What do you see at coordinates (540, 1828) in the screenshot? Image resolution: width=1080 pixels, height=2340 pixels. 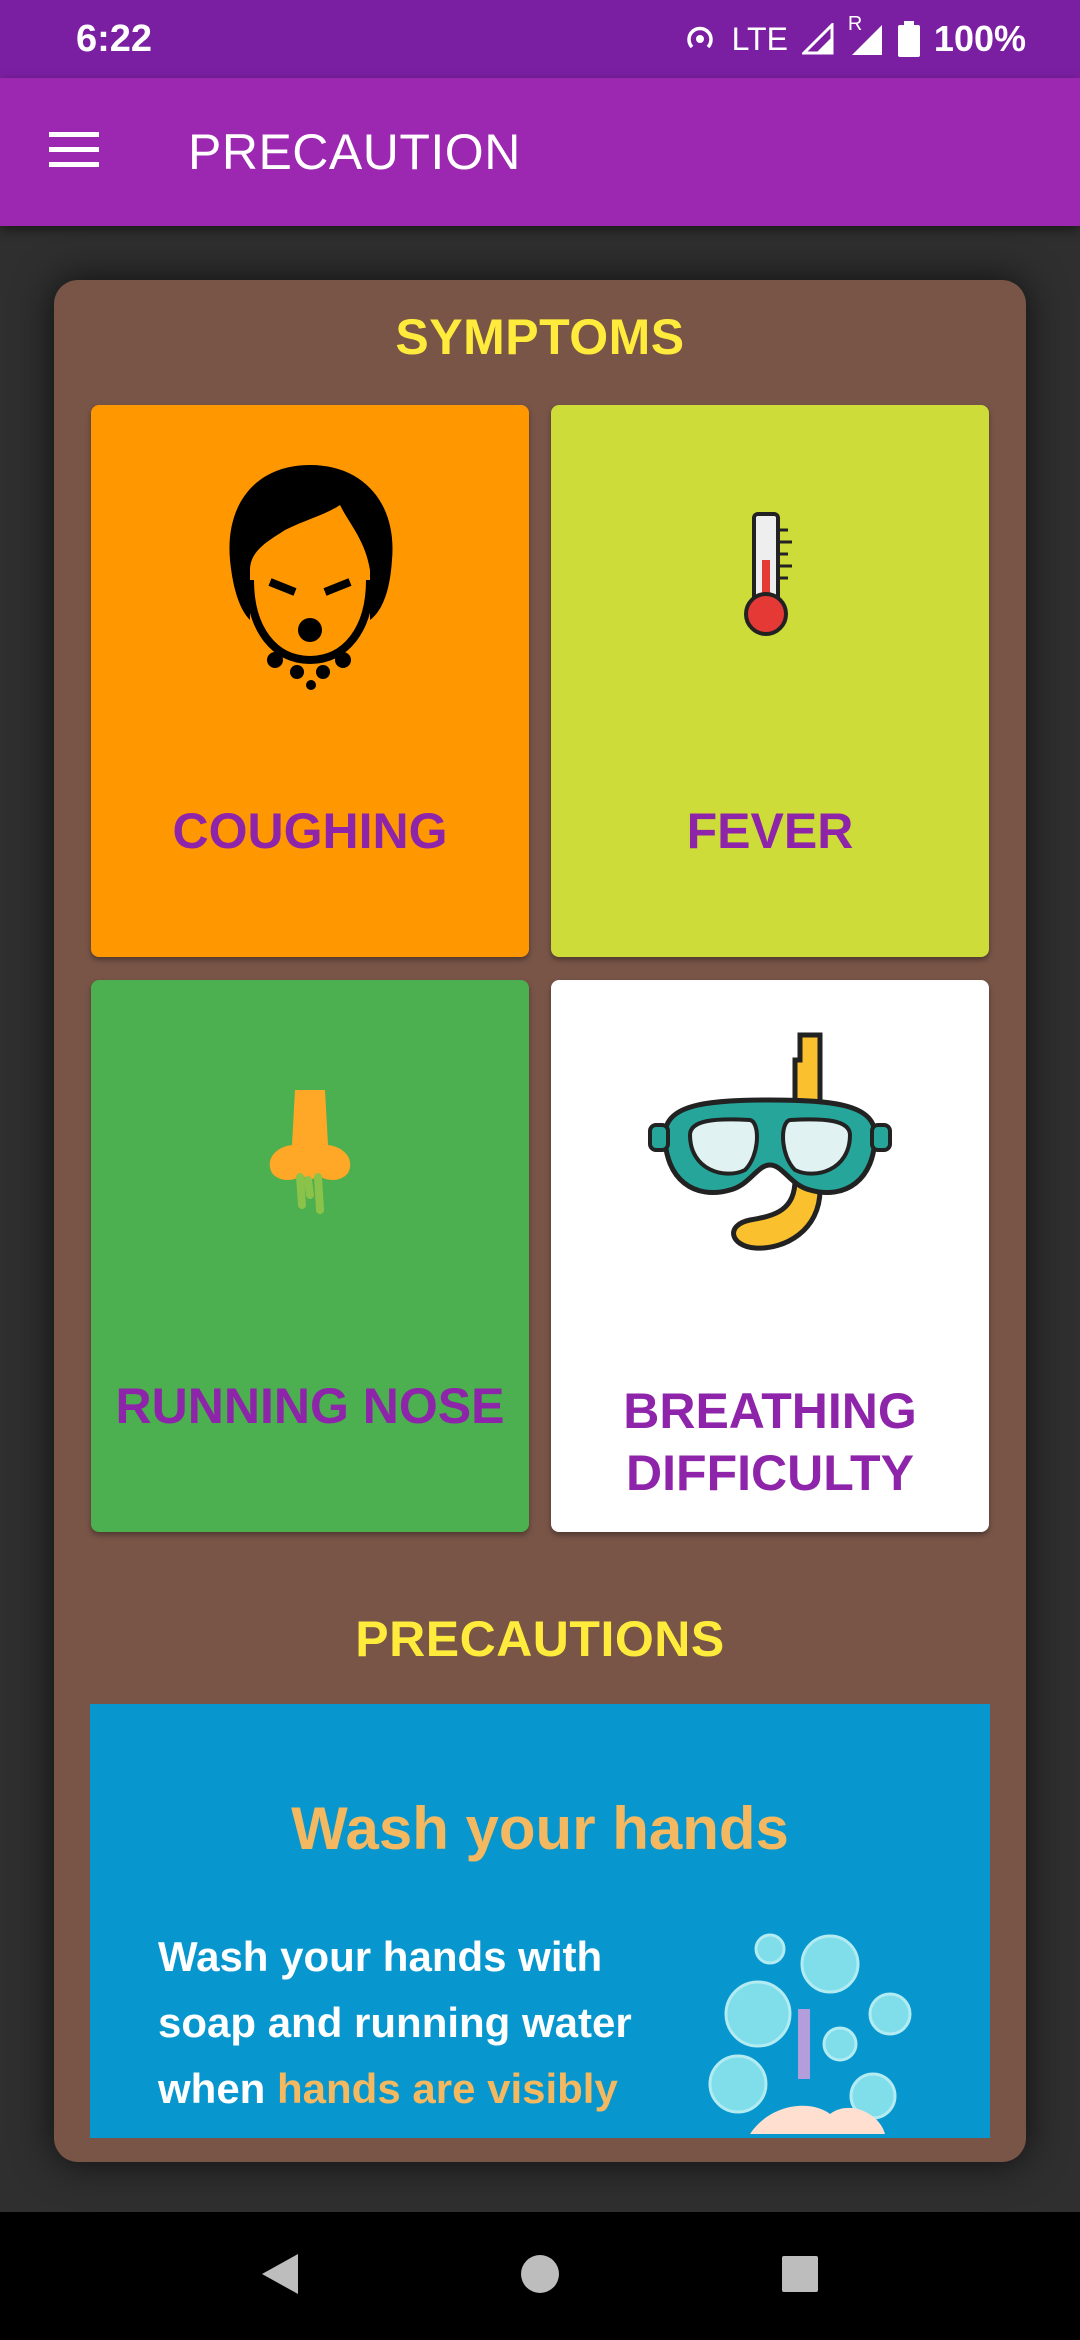 I see `banner-title: Wash your hands` at bounding box center [540, 1828].